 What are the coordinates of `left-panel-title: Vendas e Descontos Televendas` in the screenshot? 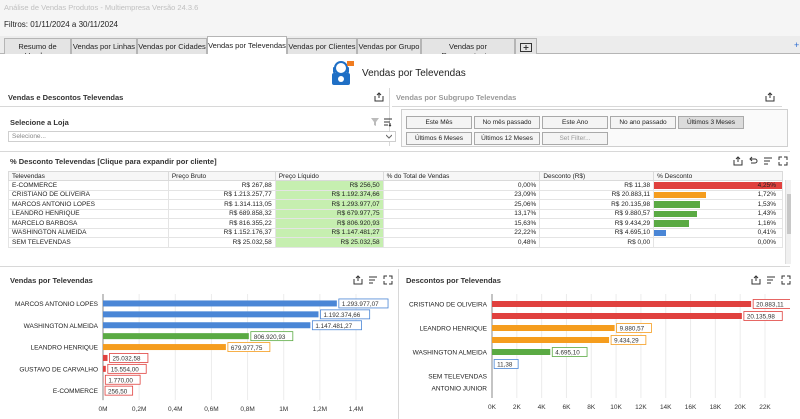 It's located at (66, 97).